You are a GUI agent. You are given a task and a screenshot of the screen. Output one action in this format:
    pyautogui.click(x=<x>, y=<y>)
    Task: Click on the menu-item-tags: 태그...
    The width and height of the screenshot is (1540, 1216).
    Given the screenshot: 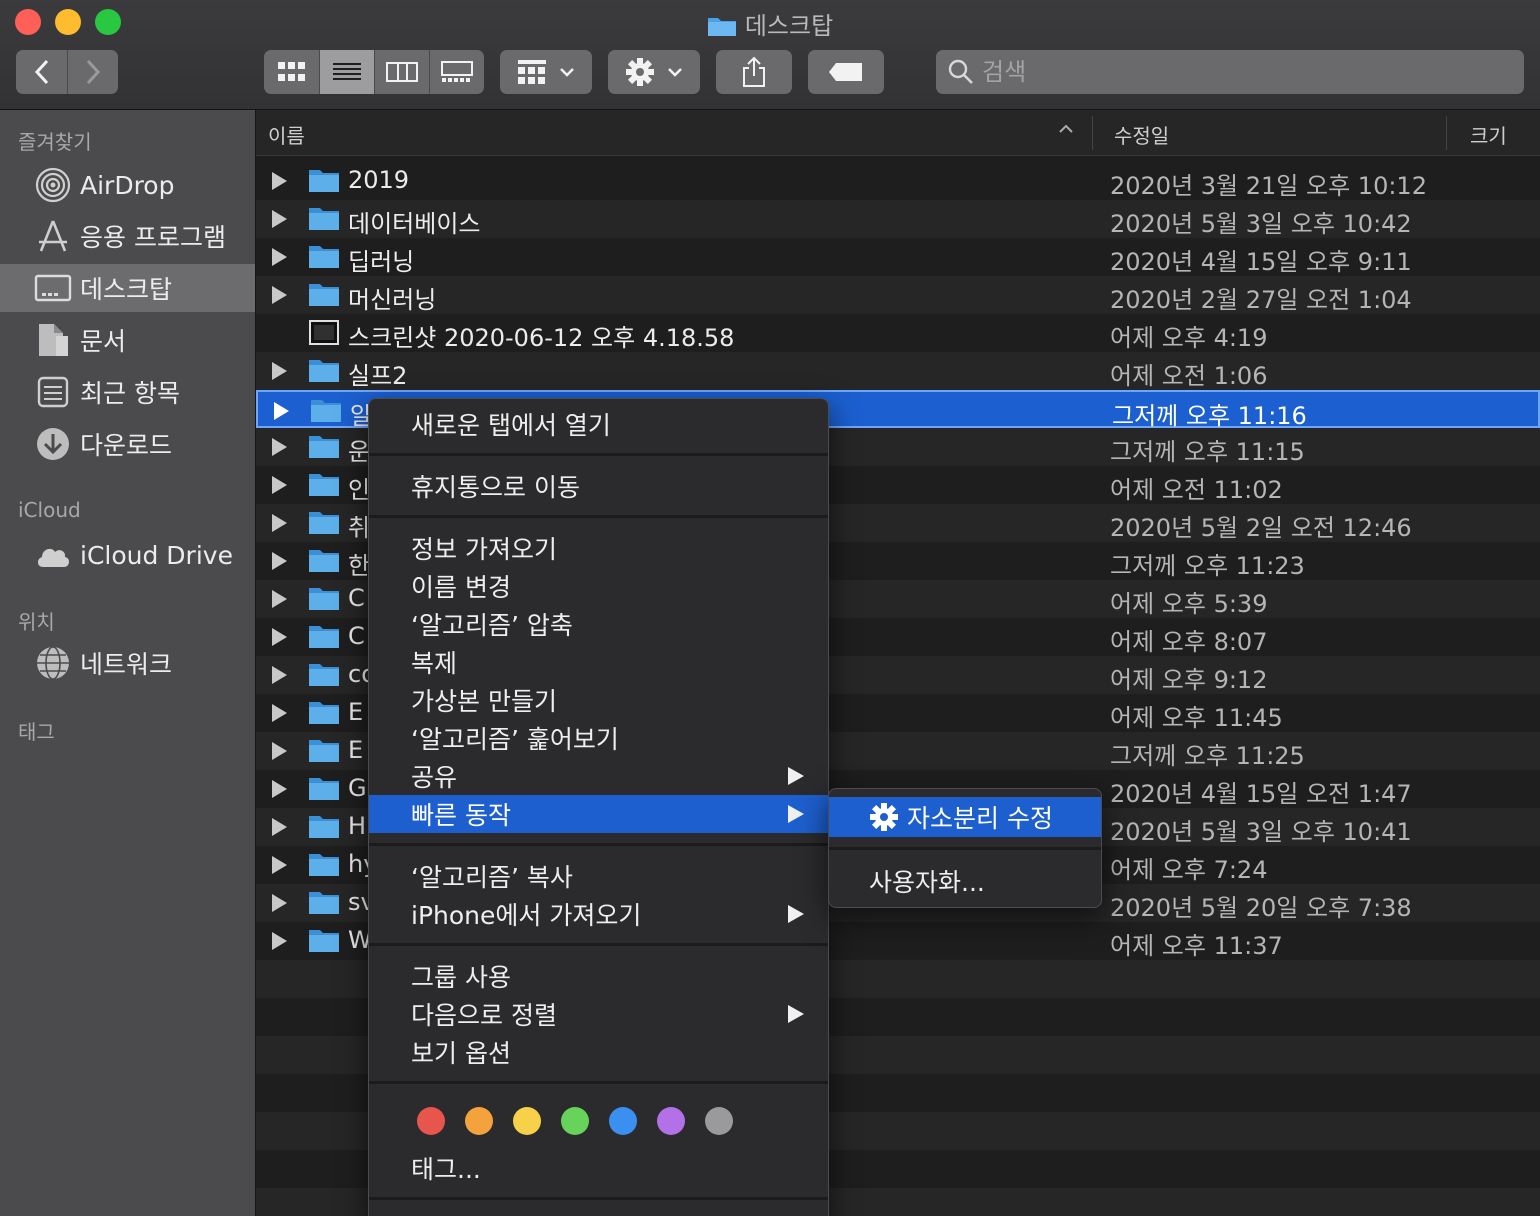 What is the action you would take?
    pyautogui.click(x=598, y=1168)
    